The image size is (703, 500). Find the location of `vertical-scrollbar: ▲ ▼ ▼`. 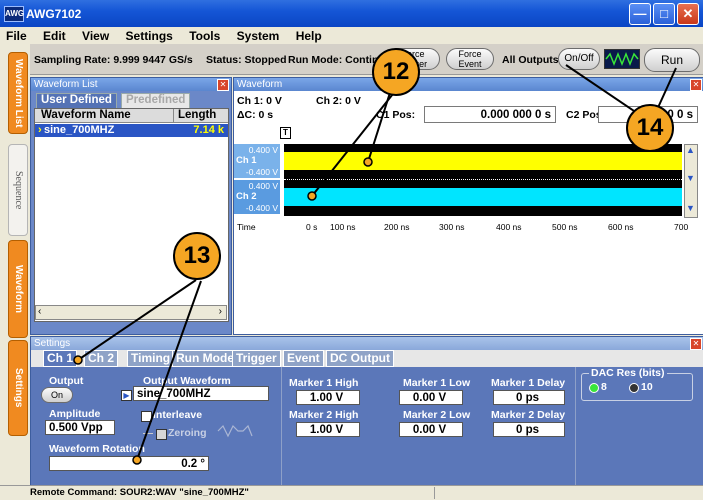

vertical-scrollbar: ▲ ▼ ▼ is located at coordinates (691, 181).